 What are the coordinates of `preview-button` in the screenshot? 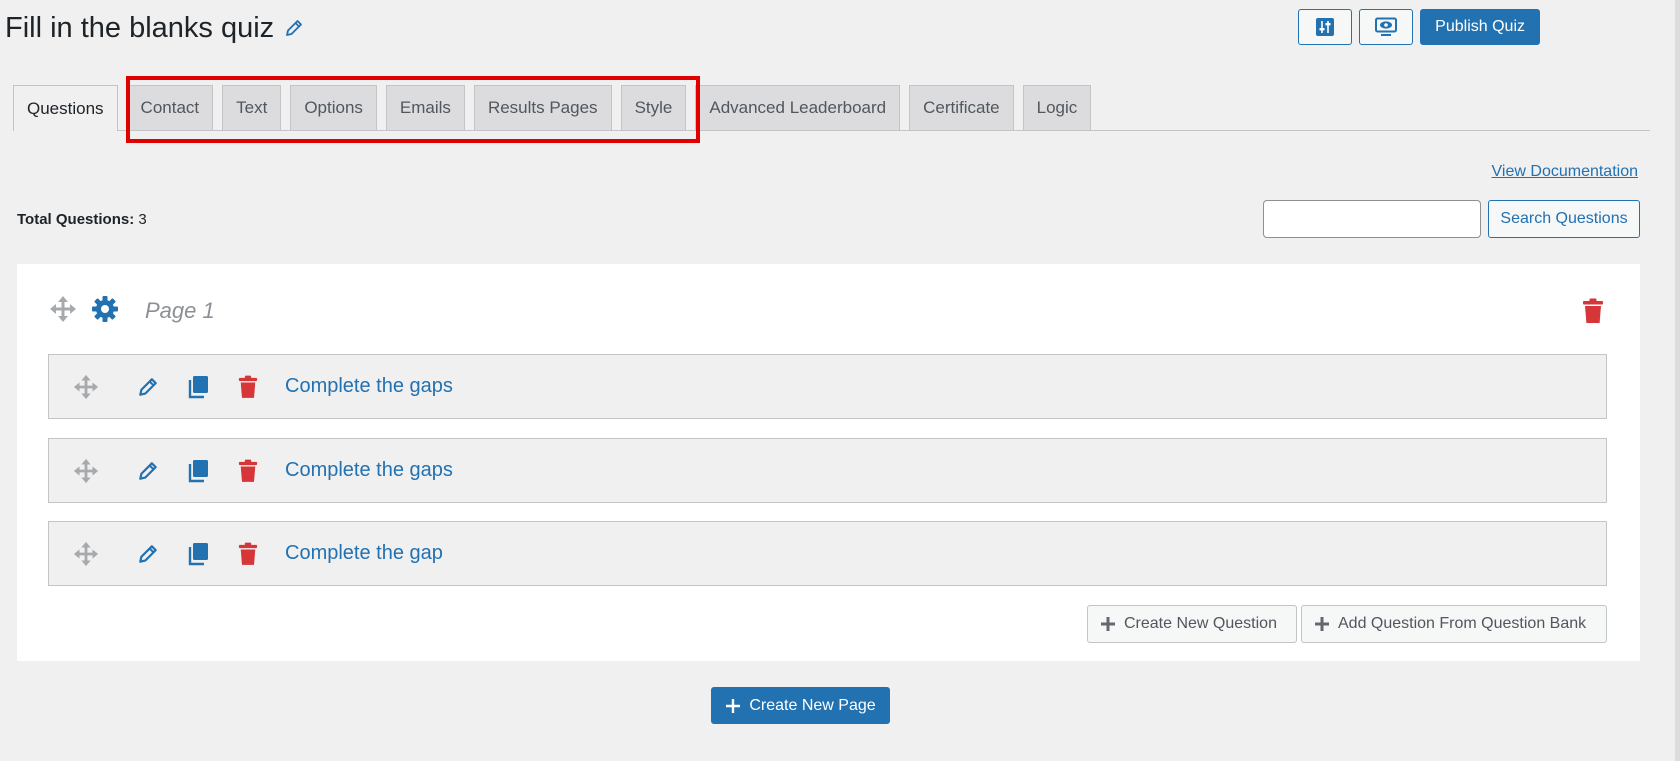 It's located at (1386, 27).